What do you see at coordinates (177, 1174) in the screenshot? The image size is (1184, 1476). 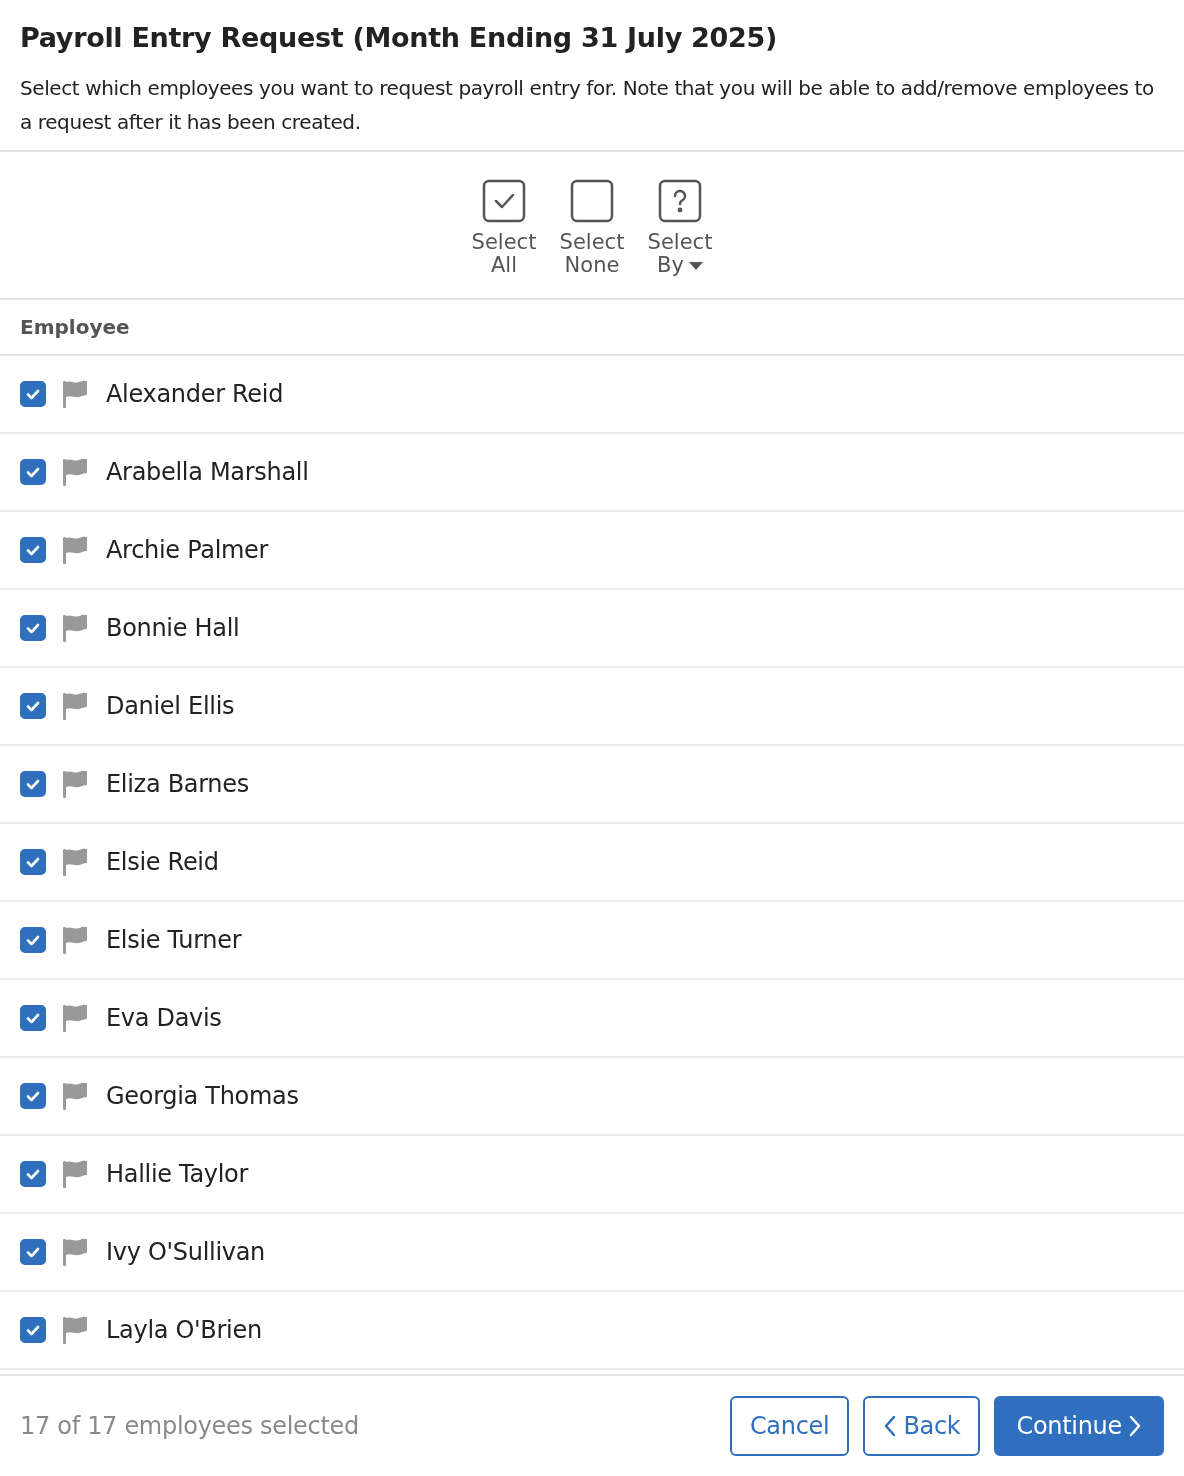 I see `employee-name: Hallie Taylor` at bounding box center [177, 1174].